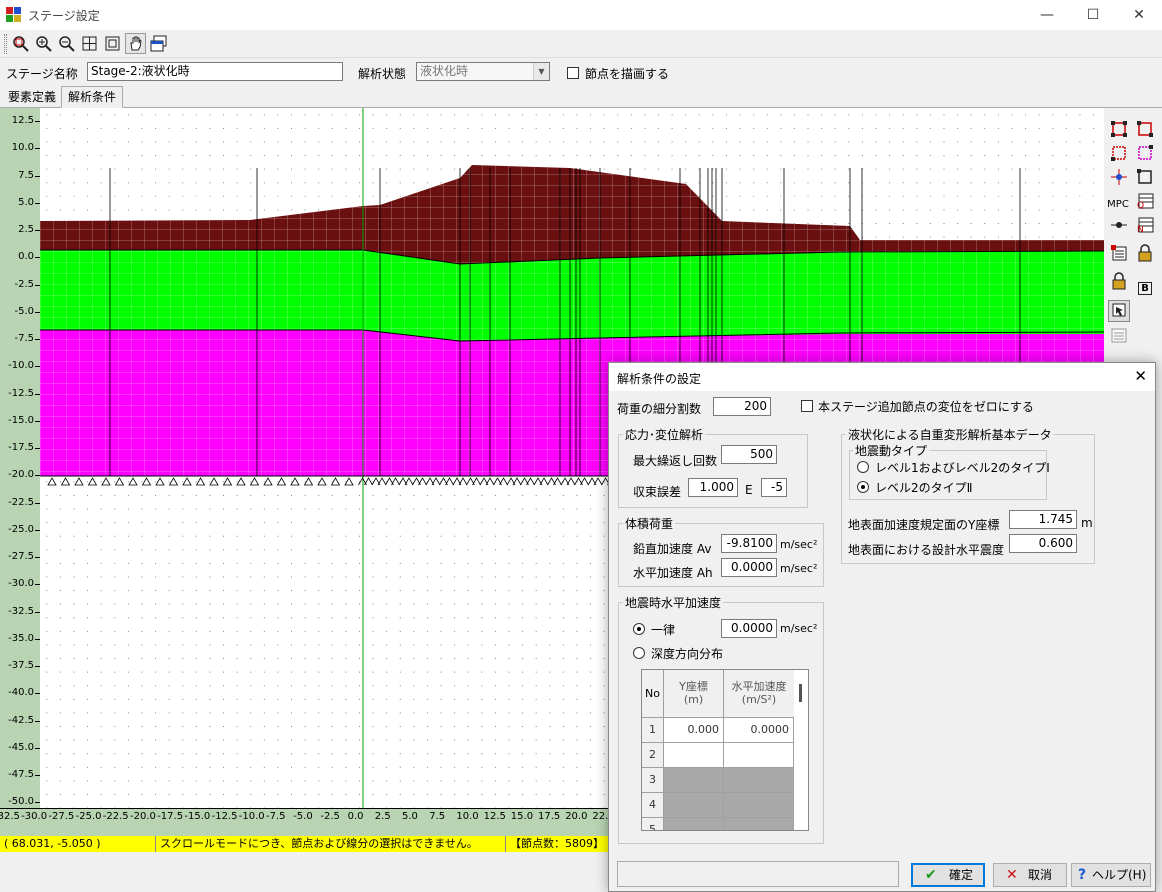 This screenshot has height=892, width=1162. I want to click on analysis-state-label: 解析状態, so click(382, 74).